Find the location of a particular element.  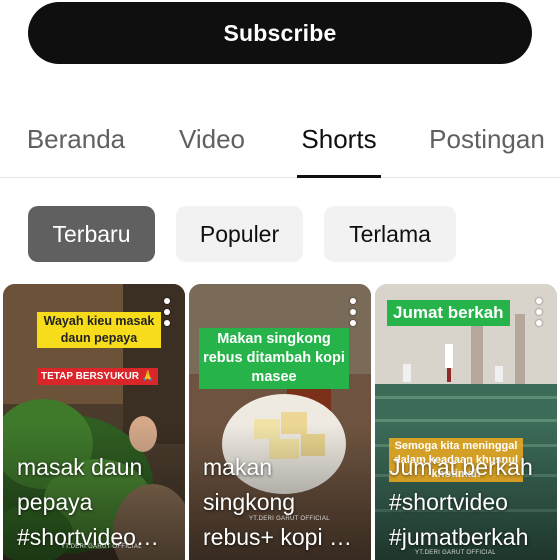

short-title: Jum'at berkah #shortvideo #jumatberkah is located at coordinates (461, 502).